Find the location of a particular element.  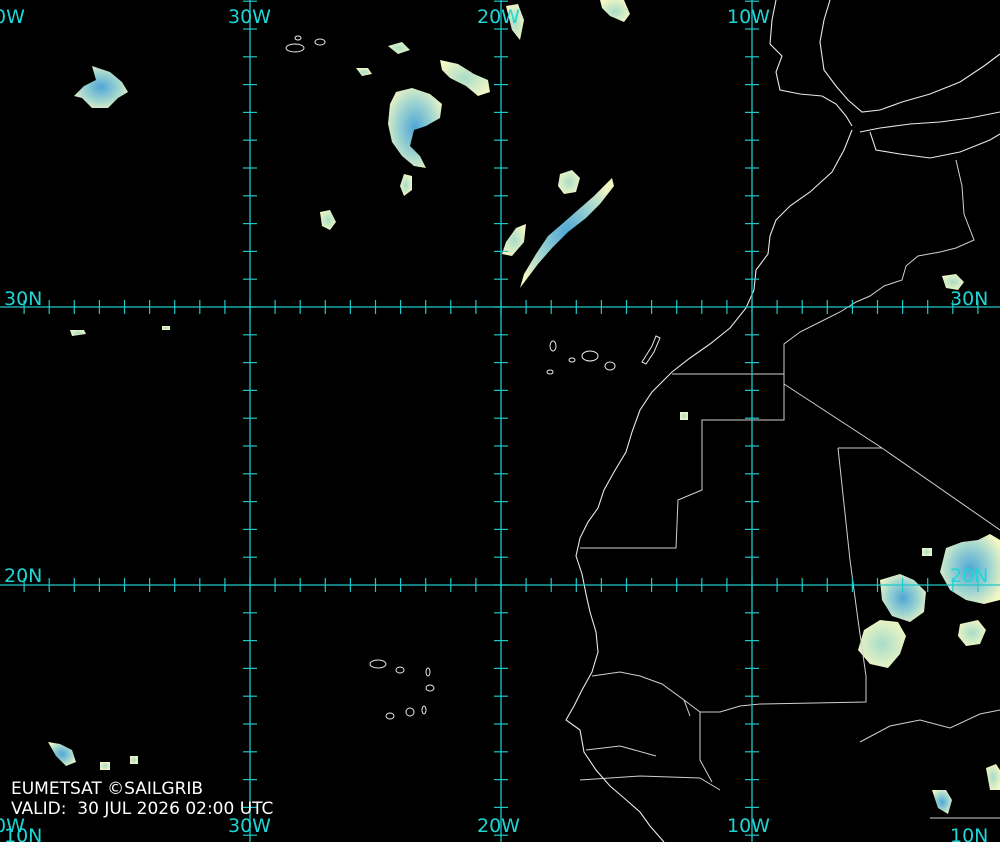

lat-label-left-20n: 20N is located at coordinates (23, 576).